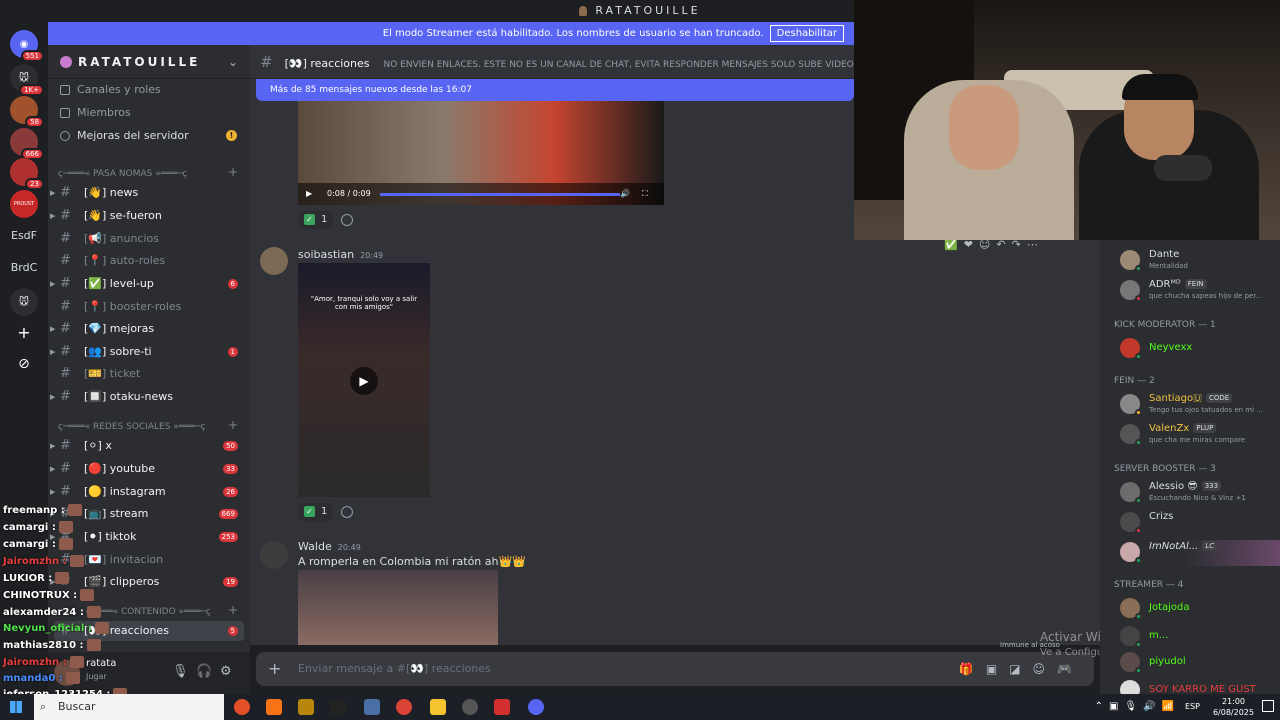 The image size is (1280, 720). What do you see at coordinates (129, 707) in the screenshot?
I see `taskbar-search: ⌕ Buscar` at bounding box center [129, 707].